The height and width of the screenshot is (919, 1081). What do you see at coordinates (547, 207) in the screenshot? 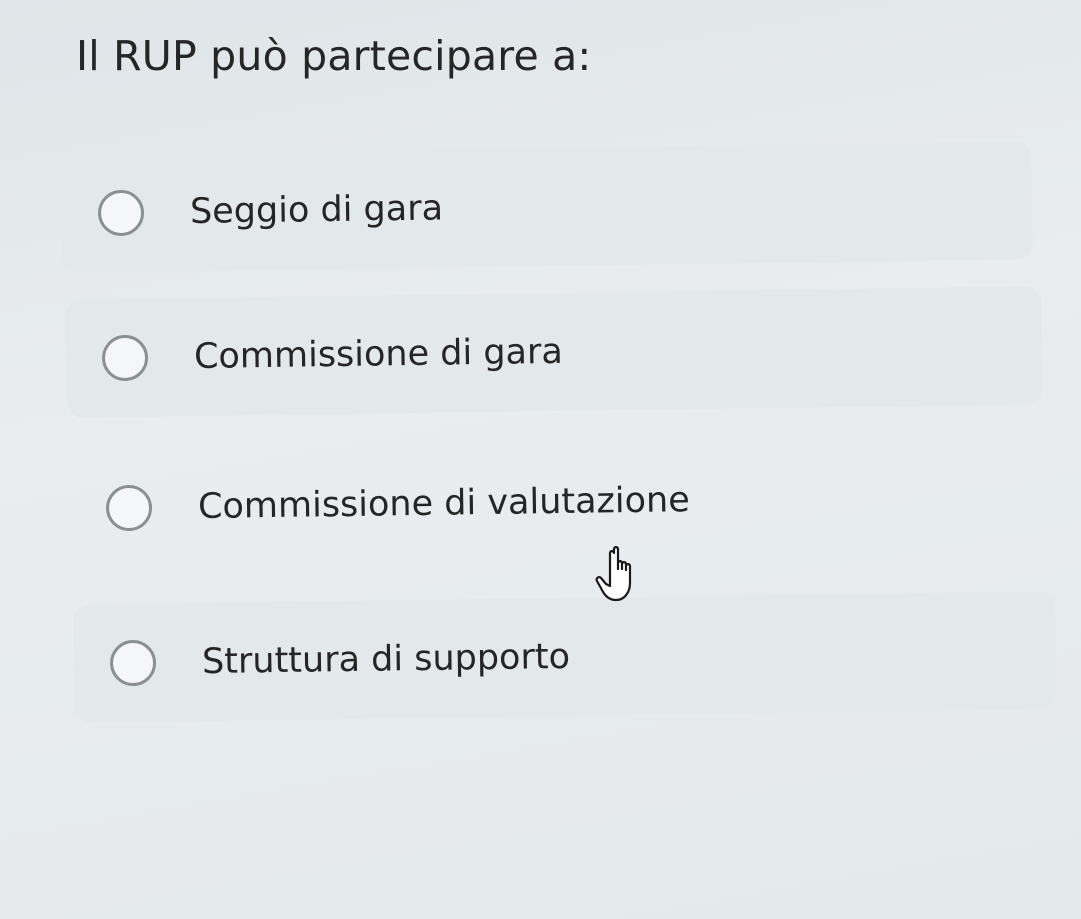
I see `option-seggio-di-gara: Seggio di gara` at bounding box center [547, 207].